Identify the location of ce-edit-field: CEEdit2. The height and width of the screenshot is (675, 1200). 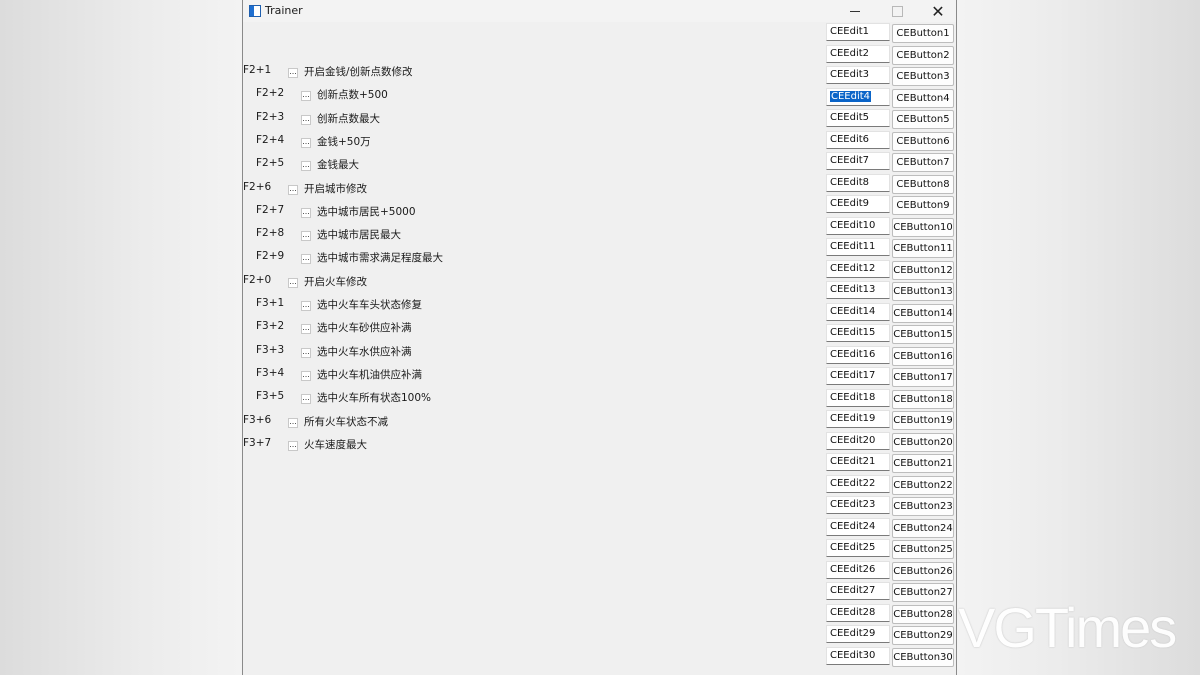
(858, 53).